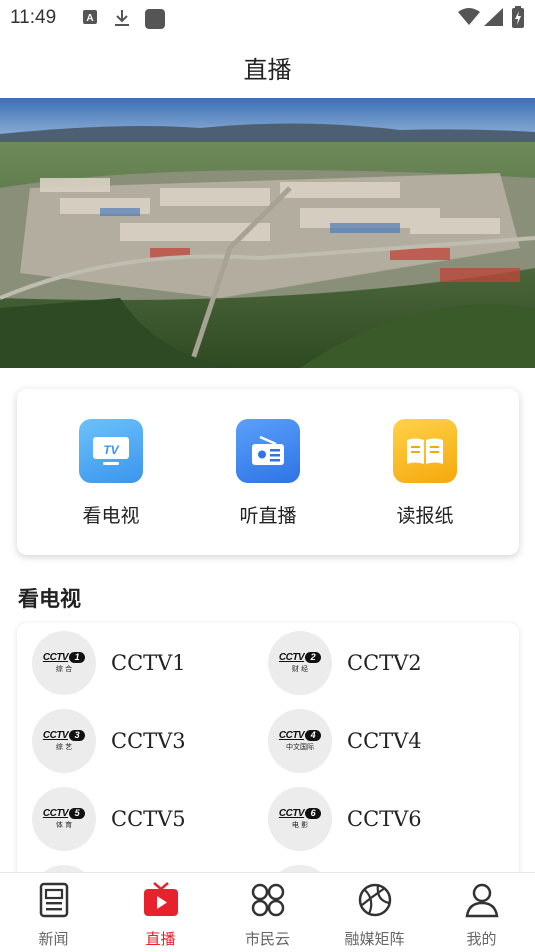 This screenshot has width=535, height=952. What do you see at coordinates (268, 451) in the screenshot?
I see `radio-icon` at bounding box center [268, 451].